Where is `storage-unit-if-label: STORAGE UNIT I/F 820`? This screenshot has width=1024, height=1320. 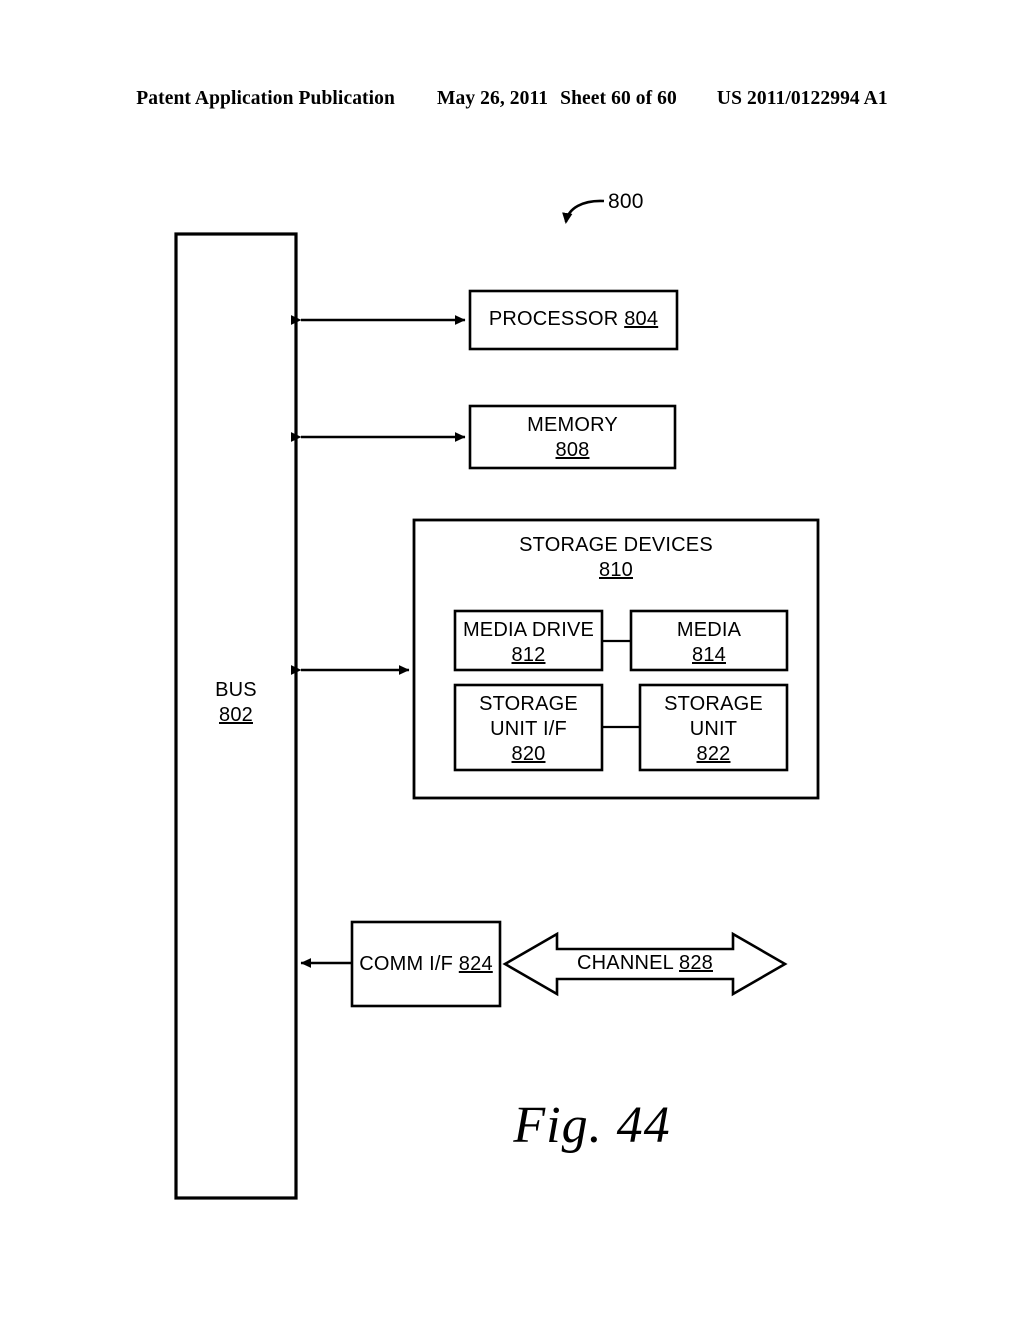 storage-unit-if-label: STORAGE UNIT I/F 820 is located at coordinates (528, 729).